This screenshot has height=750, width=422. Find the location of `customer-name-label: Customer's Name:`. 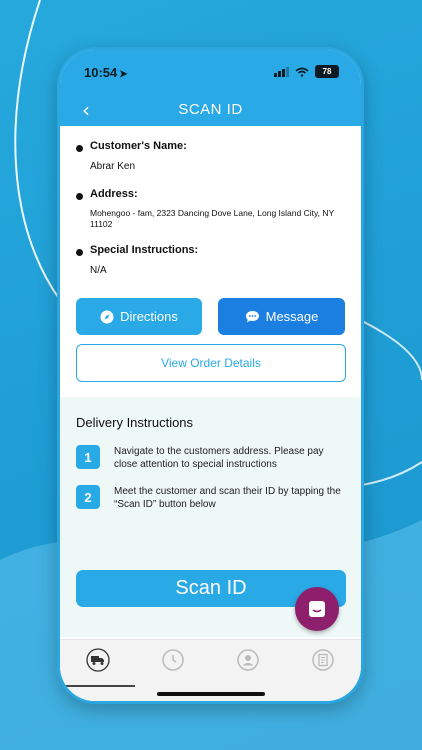

customer-name-label: Customer's Name: is located at coordinates (138, 146).